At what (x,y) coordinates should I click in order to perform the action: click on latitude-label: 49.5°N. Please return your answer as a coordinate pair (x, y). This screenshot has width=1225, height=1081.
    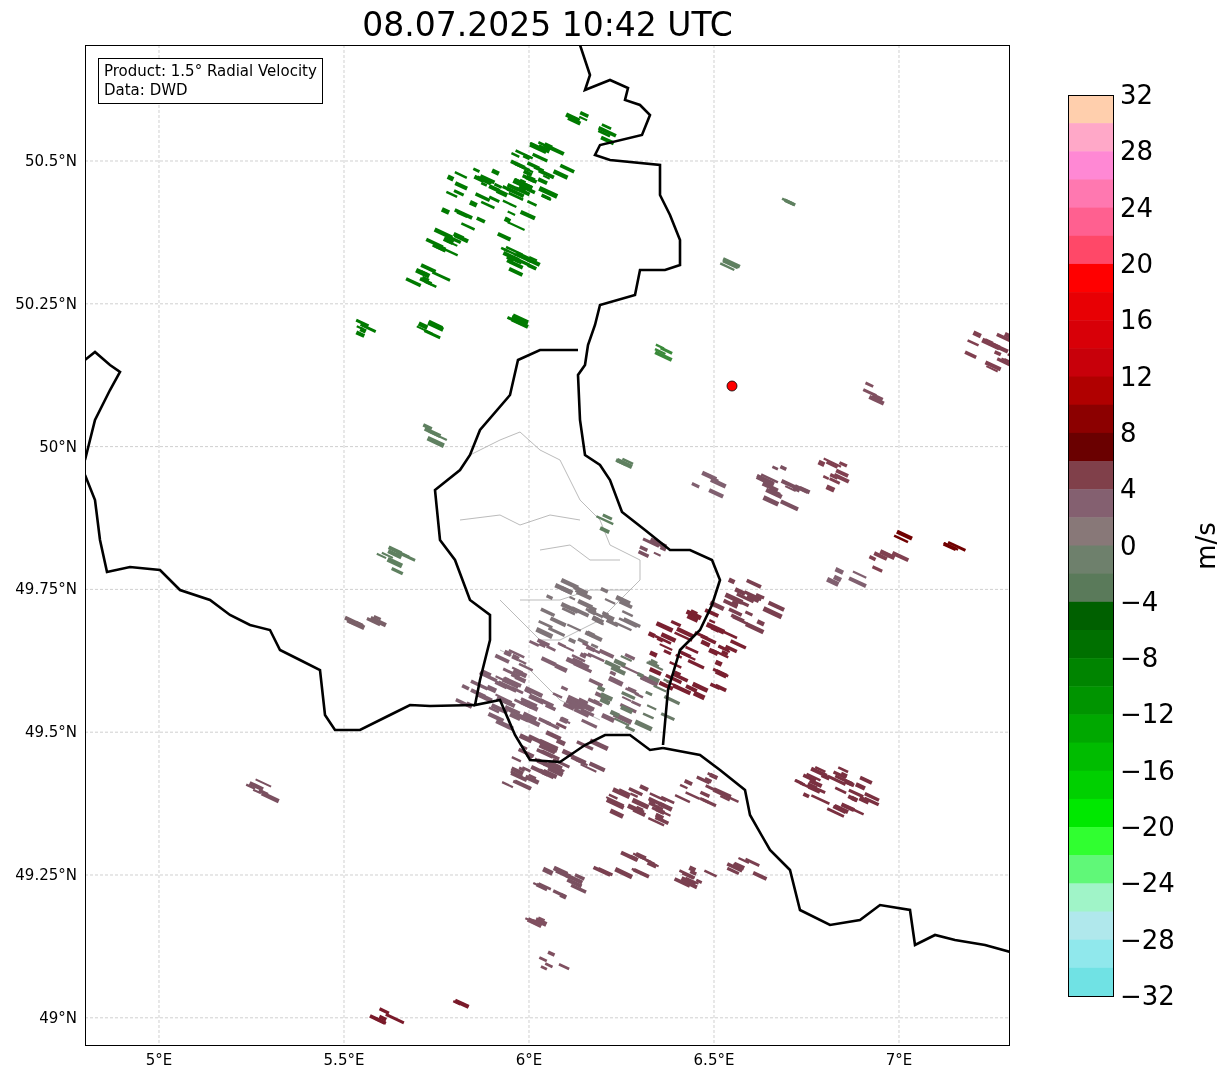
    Looking at the image, I should click on (50, 732).